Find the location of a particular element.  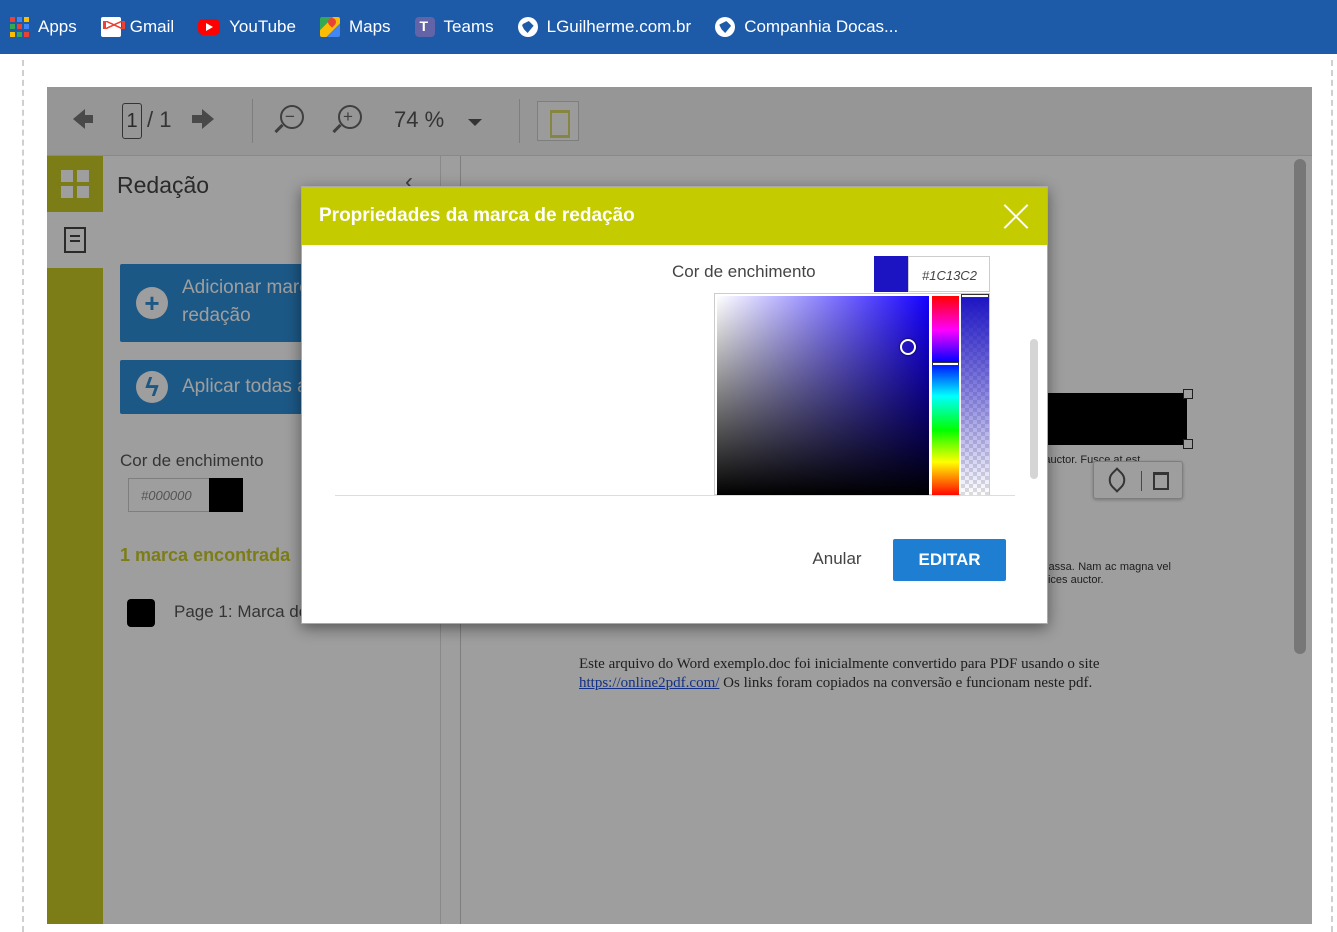

bookmark-label: Apps is located at coordinates (57, 26).